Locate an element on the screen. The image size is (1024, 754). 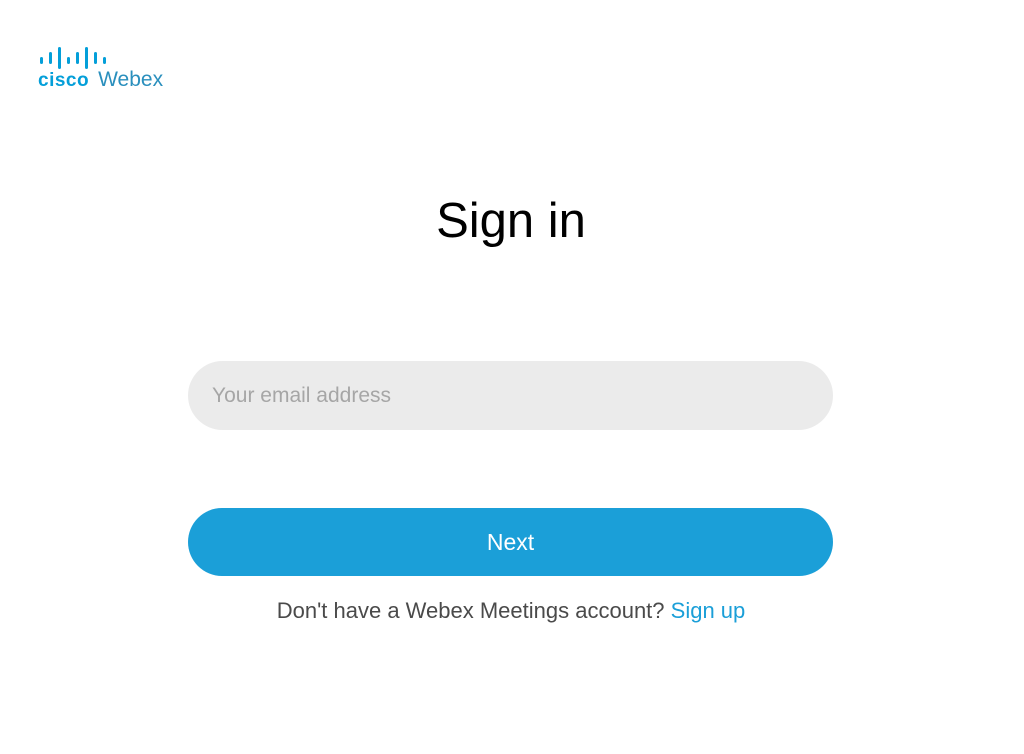
signup-prompt-text: Don't have a Webex Meetings account? is located at coordinates (470, 610).